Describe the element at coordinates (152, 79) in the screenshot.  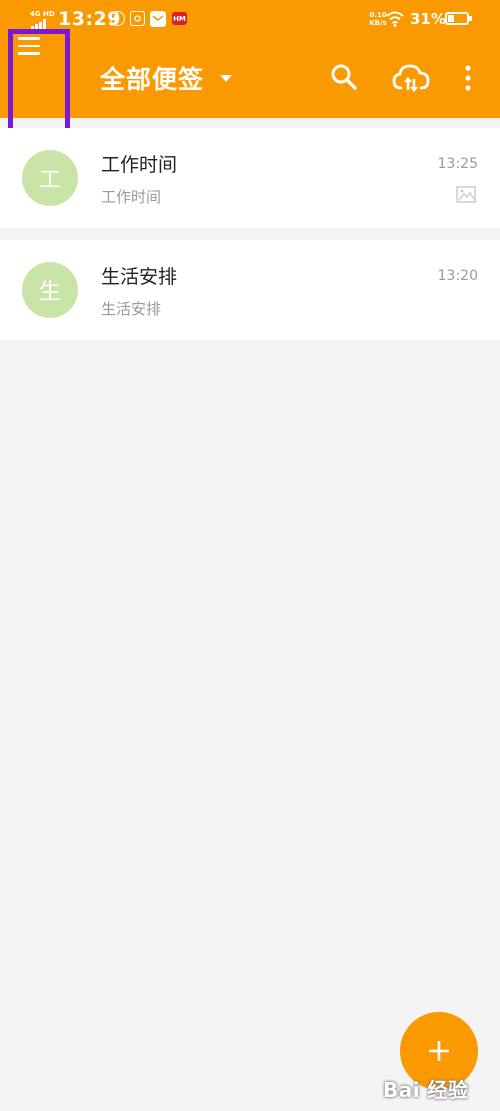
I see `page-title: 全部便签` at that location.